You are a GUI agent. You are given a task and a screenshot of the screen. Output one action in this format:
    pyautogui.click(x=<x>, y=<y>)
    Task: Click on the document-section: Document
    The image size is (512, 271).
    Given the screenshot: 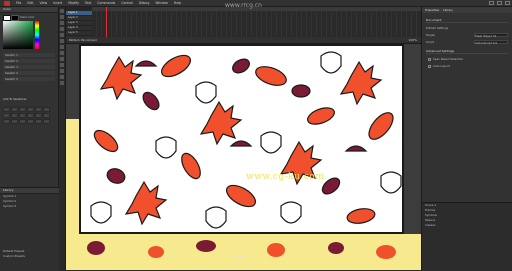 What is the action you would take?
    pyautogui.click(x=467, y=20)
    